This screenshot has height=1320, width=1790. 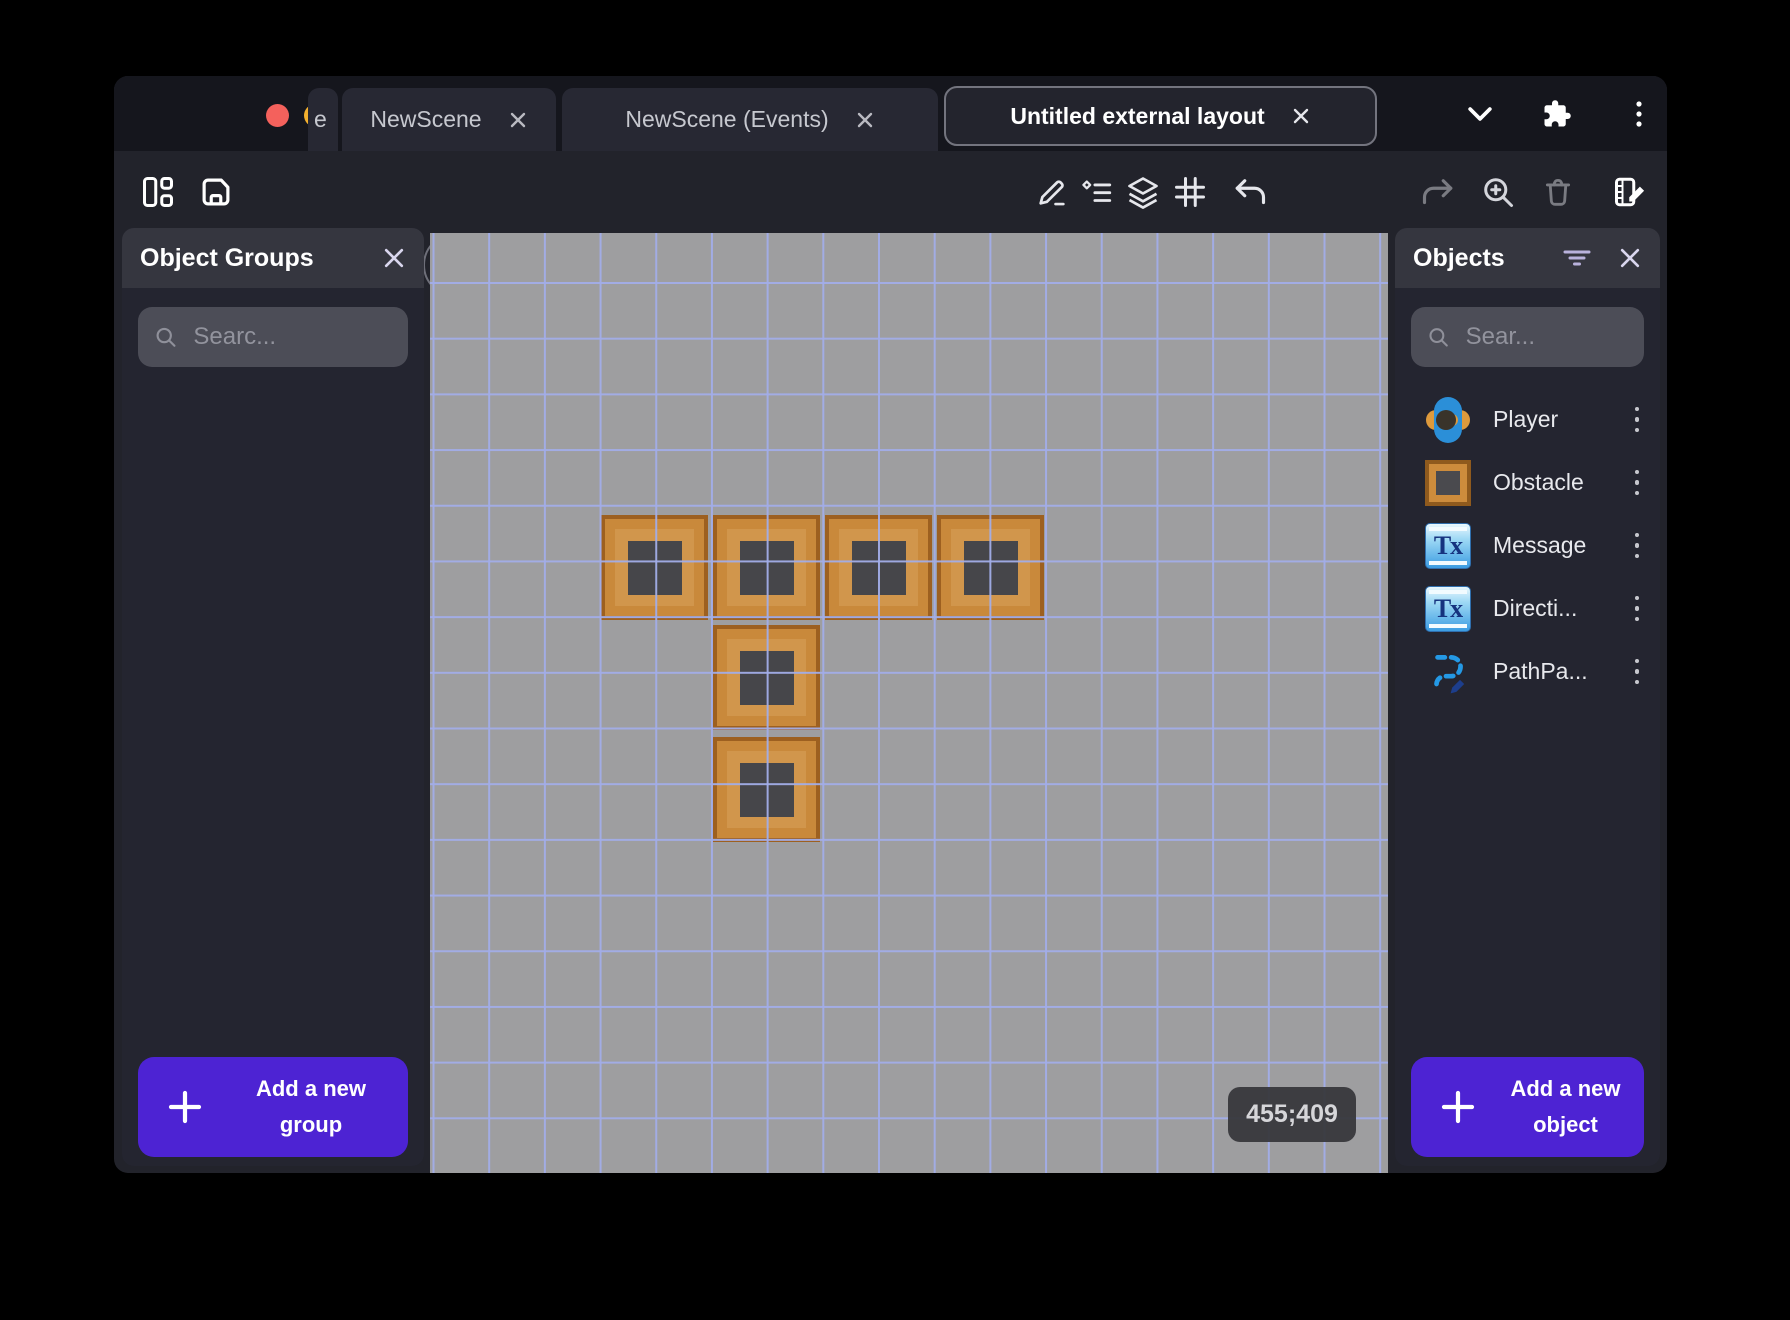 I want to click on obstacle-icon, so click(x=1448, y=482).